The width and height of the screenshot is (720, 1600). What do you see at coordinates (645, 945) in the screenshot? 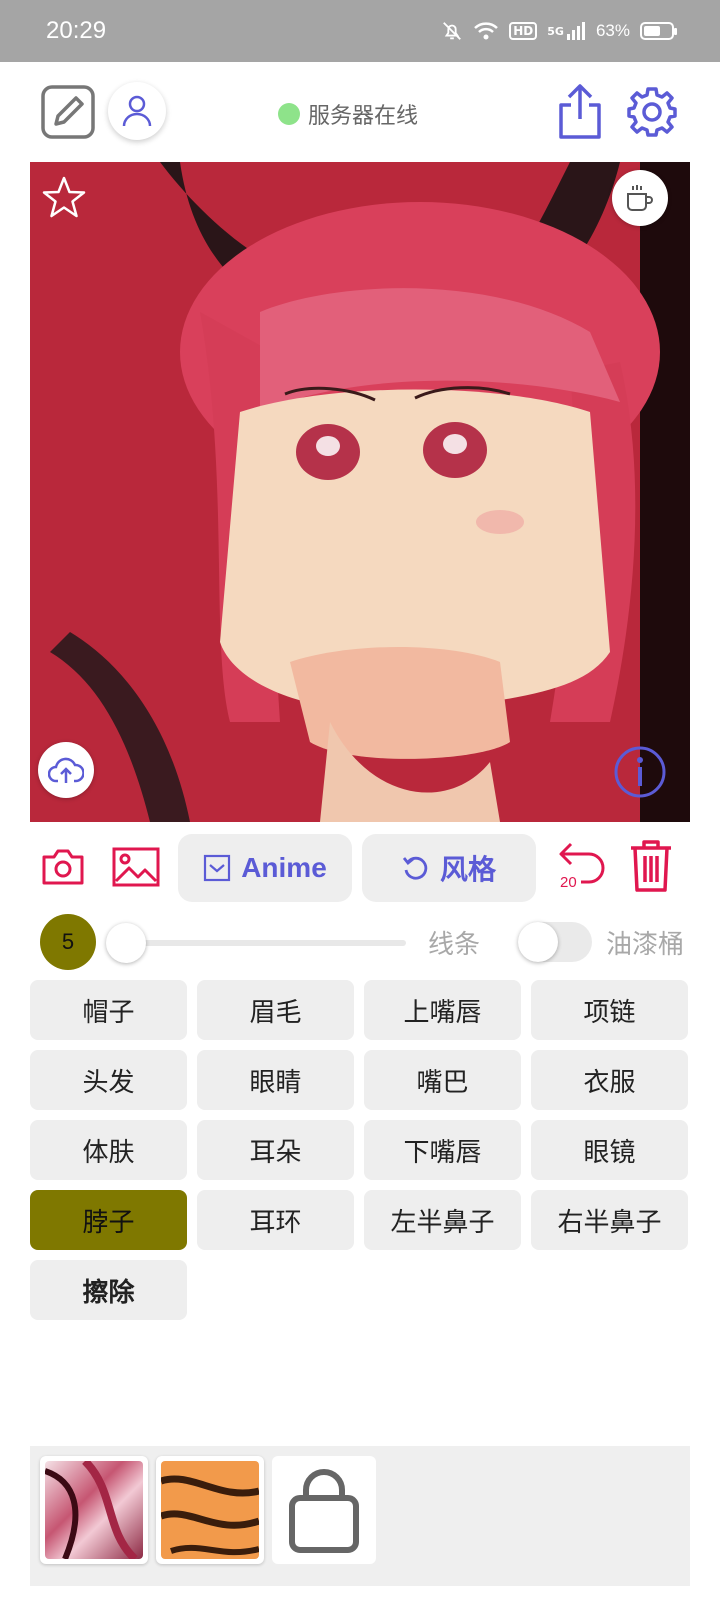
I see `bucket-mode-label: 油漆桶` at bounding box center [645, 945].